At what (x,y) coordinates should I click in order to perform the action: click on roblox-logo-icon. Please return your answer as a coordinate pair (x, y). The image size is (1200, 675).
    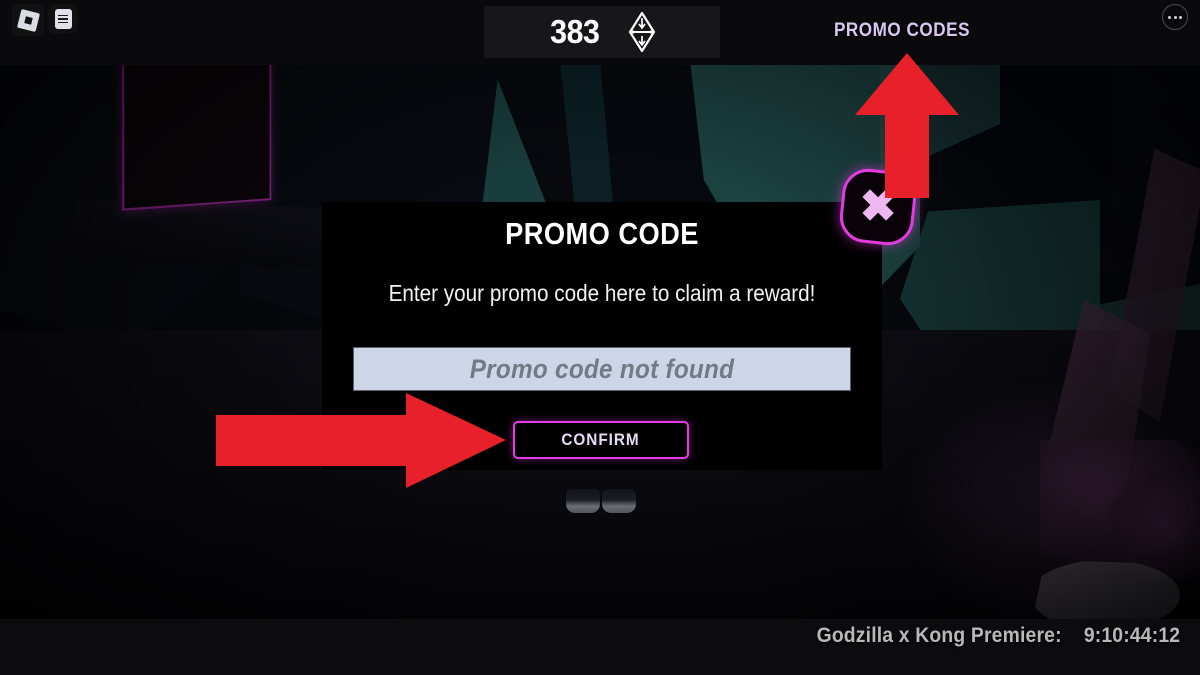
    Looking at the image, I should click on (28, 20).